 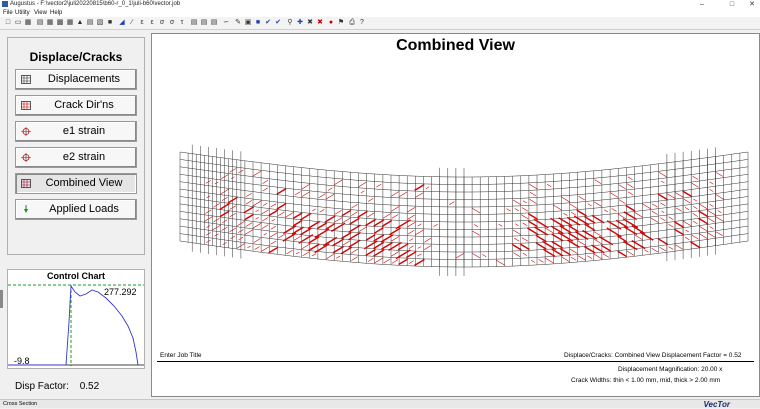 I want to click on check-icon: ✔, so click(x=268, y=23).